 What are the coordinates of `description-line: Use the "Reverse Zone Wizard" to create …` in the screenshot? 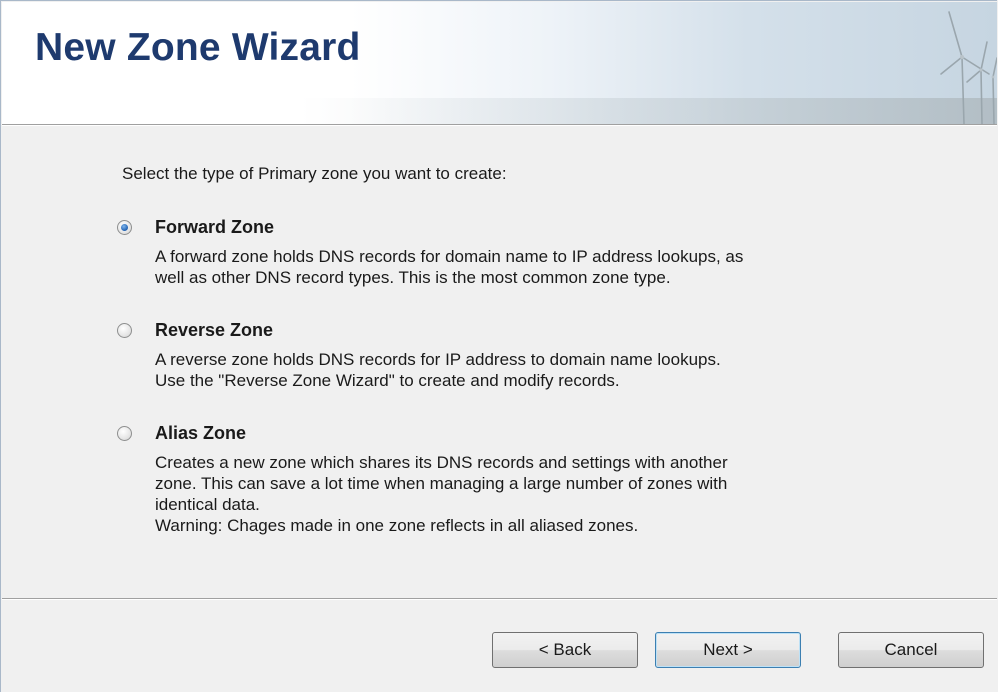 It's located at (387, 380).